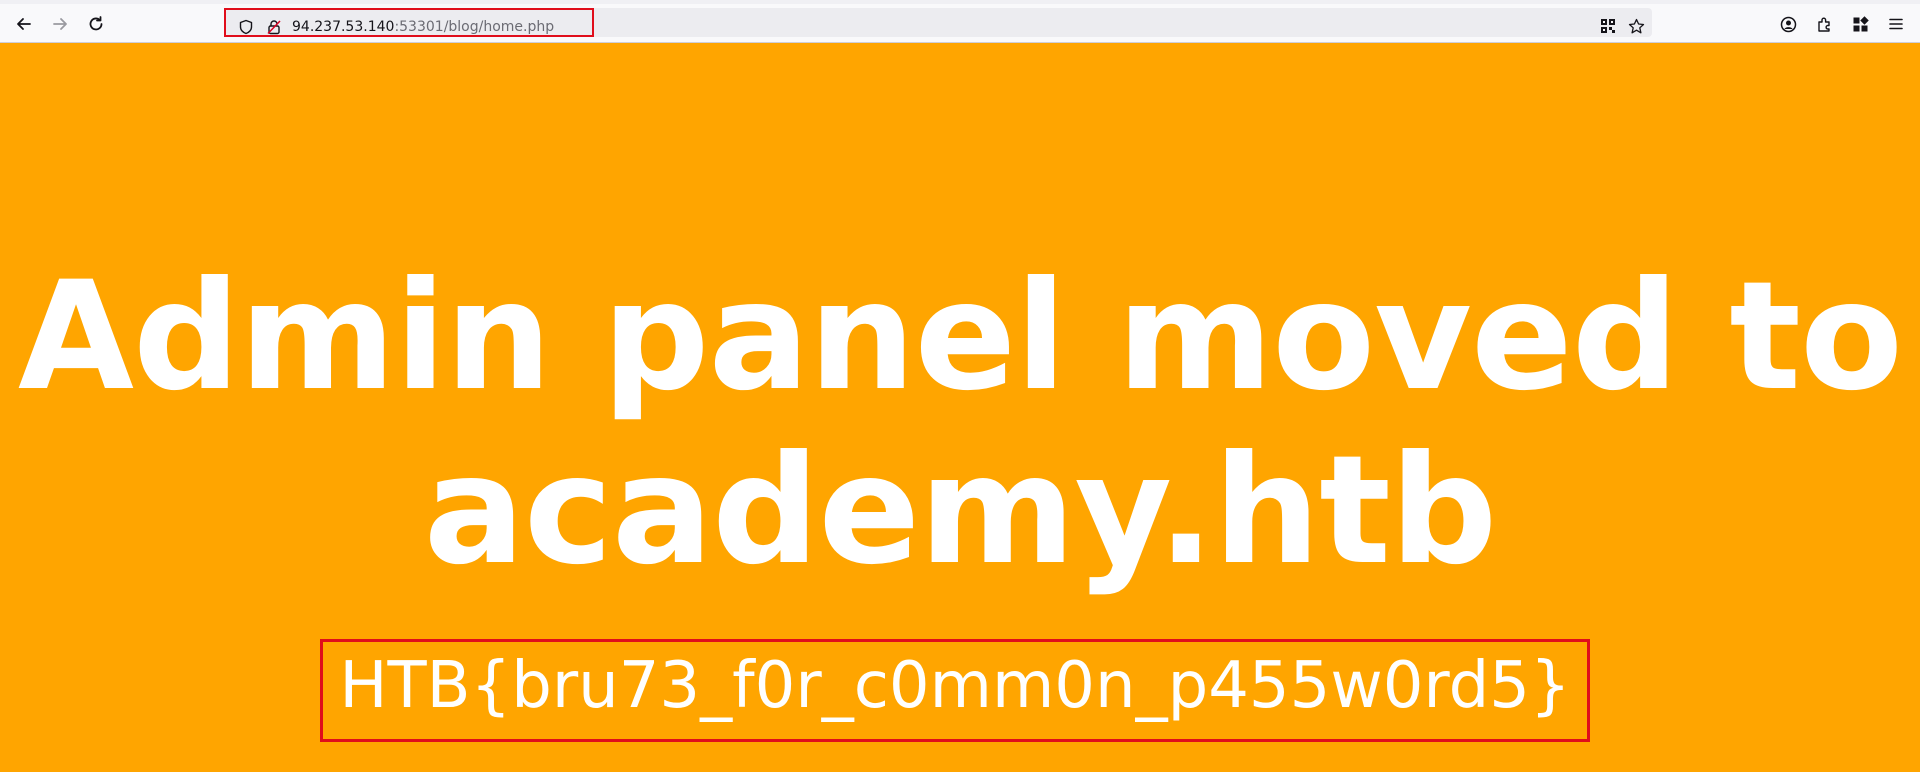 The width and height of the screenshot is (1920, 772). Describe the element at coordinates (246, 29) in the screenshot. I see `shield-icon` at that location.